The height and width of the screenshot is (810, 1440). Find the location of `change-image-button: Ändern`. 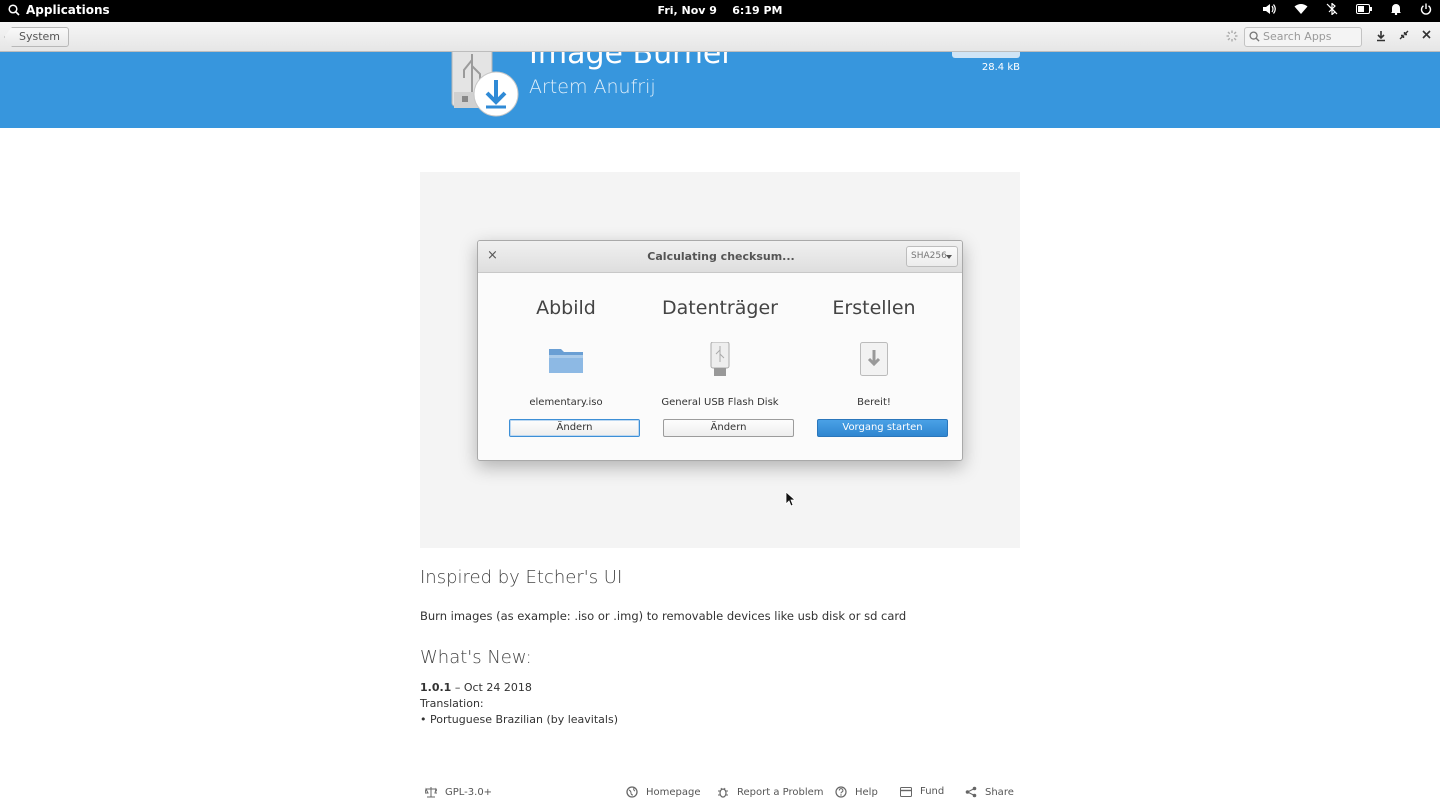

change-image-button: Ändern is located at coordinates (574, 428).